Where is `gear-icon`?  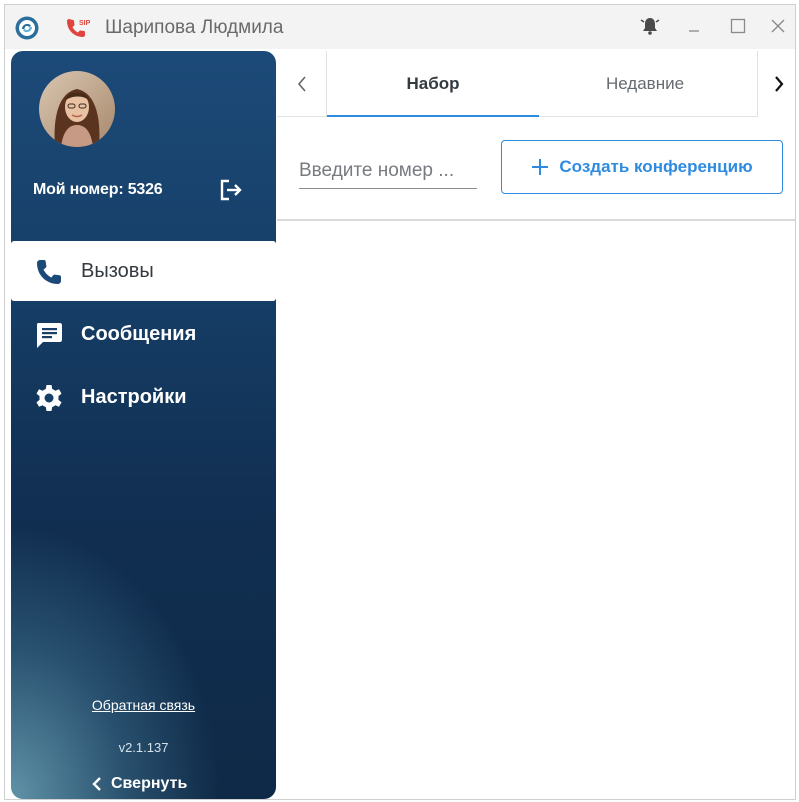 gear-icon is located at coordinates (49, 398).